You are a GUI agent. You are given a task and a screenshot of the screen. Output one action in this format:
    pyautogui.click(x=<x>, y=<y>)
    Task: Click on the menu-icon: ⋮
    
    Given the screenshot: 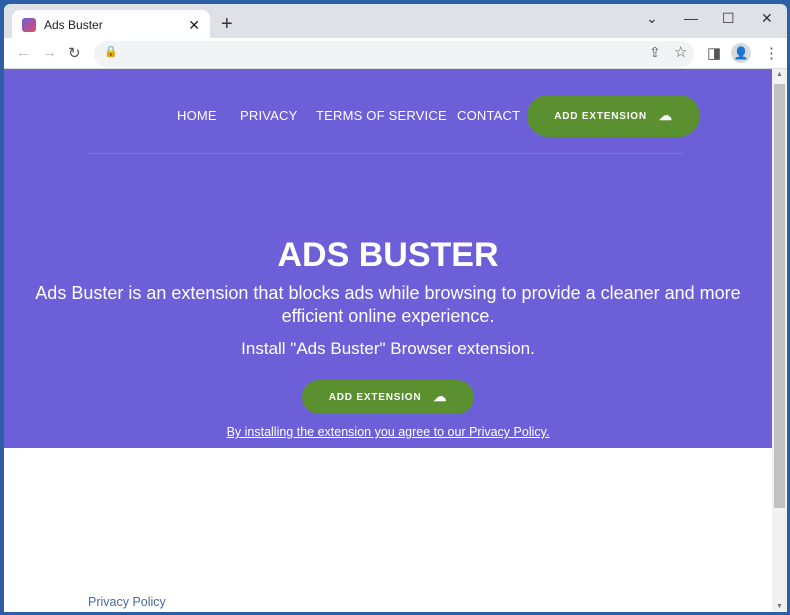 What is the action you would take?
    pyautogui.click(x=771, y=53)
    